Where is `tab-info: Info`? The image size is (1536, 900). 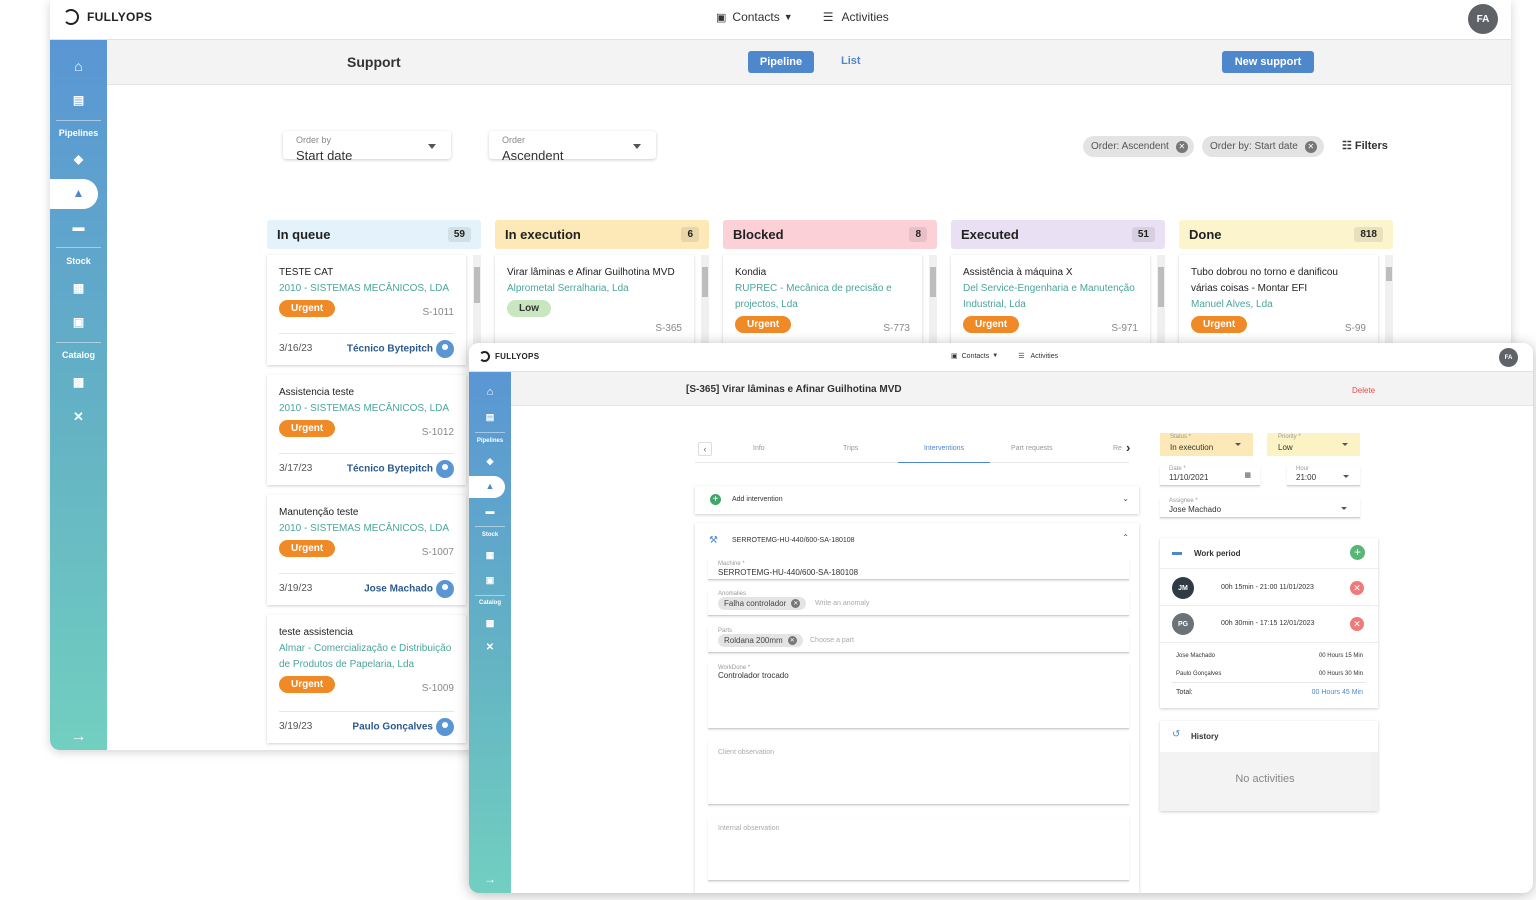 tab-info: Info is located at coordinates (759, 448).